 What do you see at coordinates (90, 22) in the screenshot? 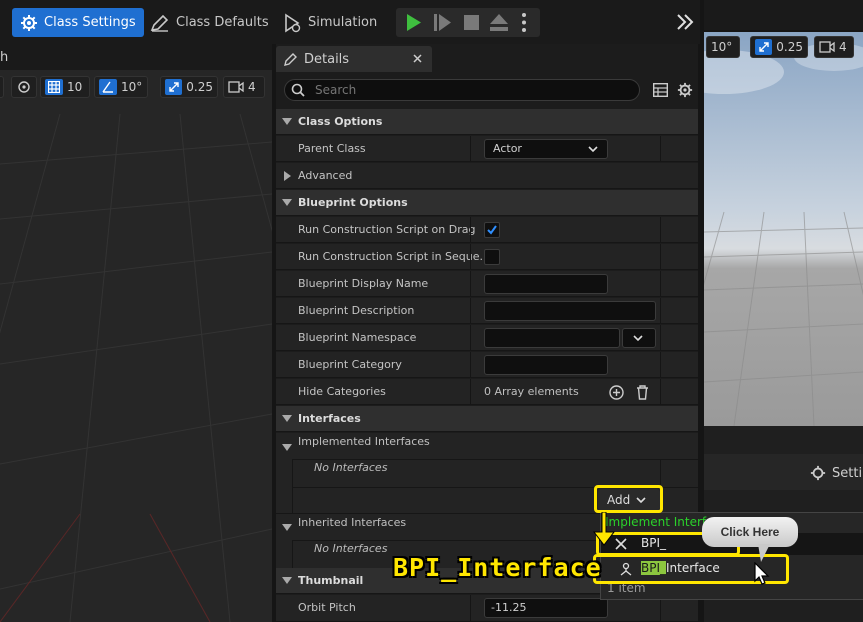
I see `class-settings-label: Class Settings` at bounding box center [90, 22].